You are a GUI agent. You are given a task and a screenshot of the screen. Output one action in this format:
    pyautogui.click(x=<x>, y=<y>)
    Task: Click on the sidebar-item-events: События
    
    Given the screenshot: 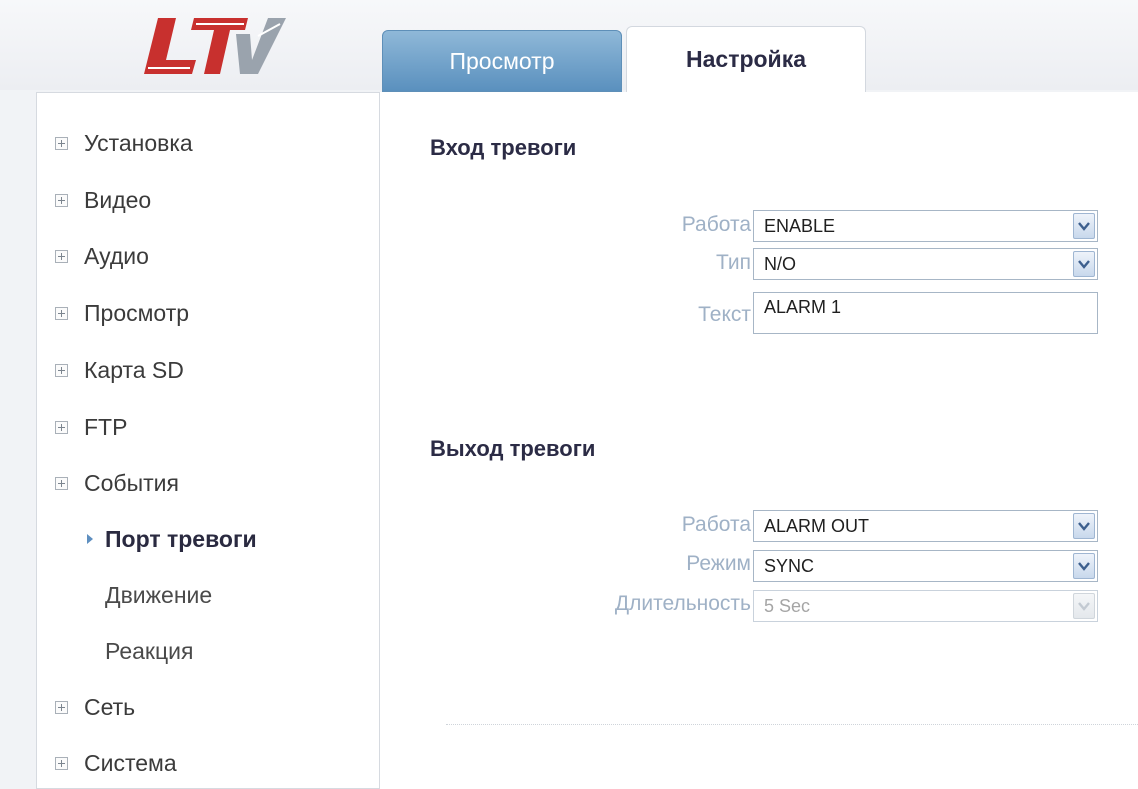 What is the action you would take?
    pyautogui.click(x=117, y=483)
    